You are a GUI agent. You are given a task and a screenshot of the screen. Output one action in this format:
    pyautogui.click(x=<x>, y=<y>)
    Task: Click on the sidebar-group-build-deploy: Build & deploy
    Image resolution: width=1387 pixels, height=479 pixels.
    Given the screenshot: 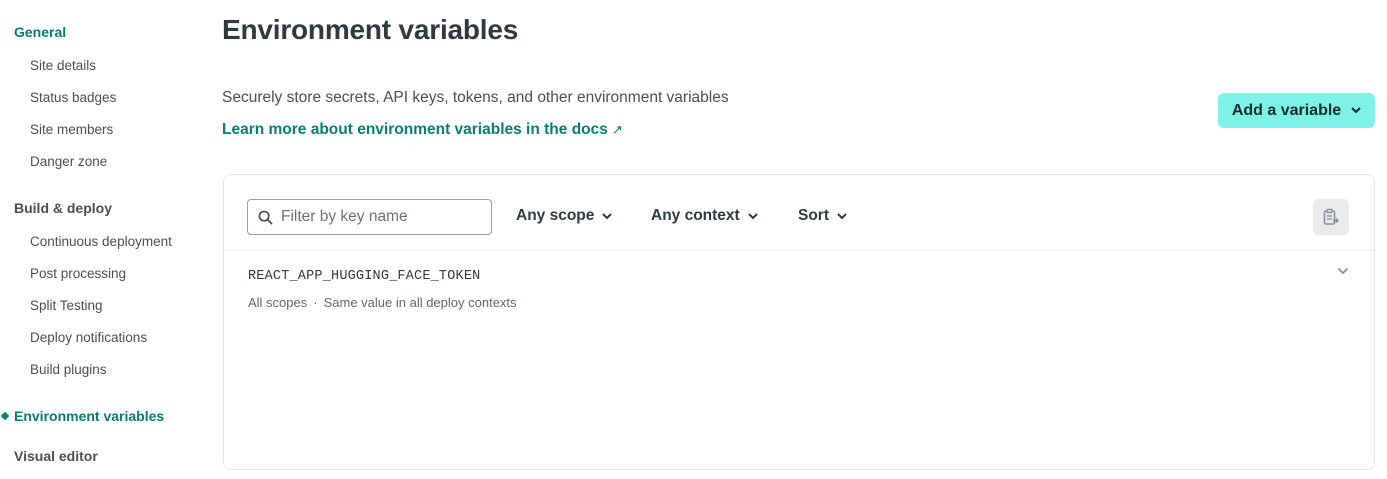 What is the action you would take?
    pyautogui.click(x=63, y=208)
    